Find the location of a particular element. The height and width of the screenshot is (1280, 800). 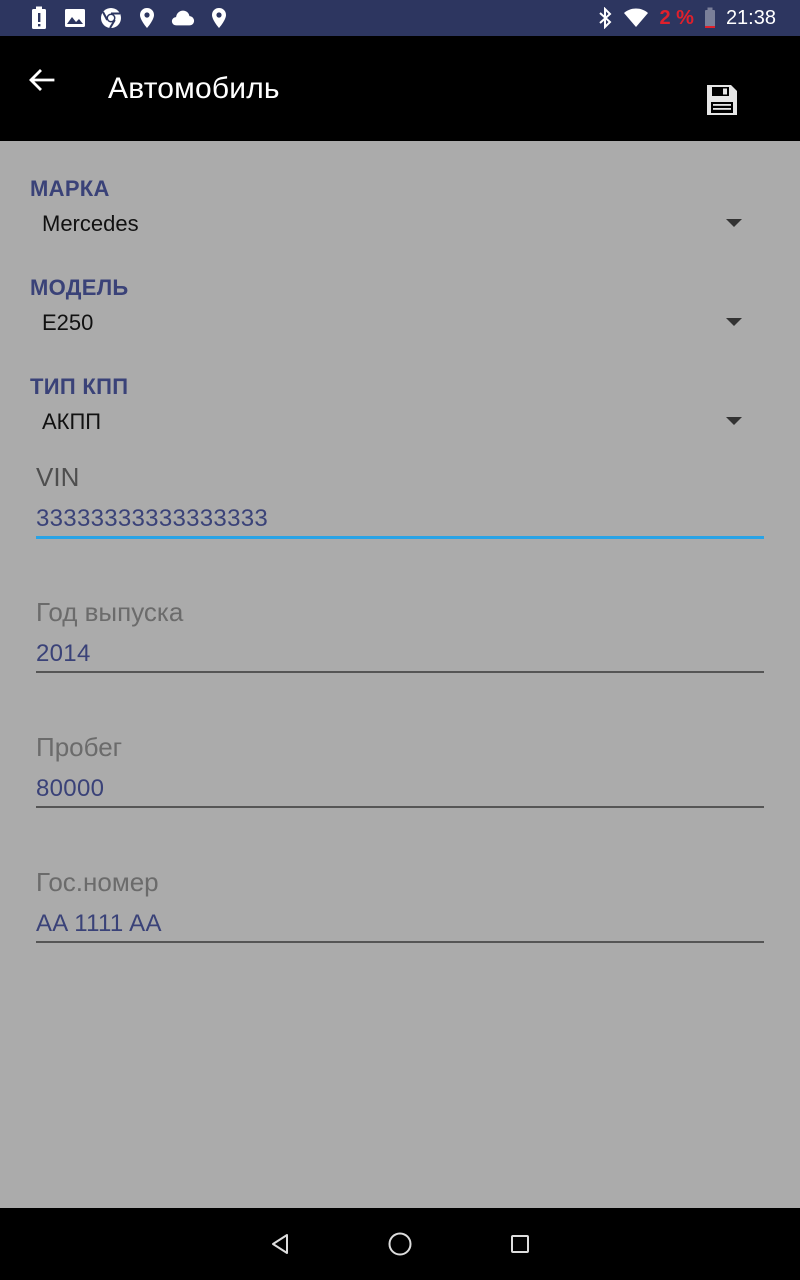

nav-recents-button is located at coordinates (520, 1244).